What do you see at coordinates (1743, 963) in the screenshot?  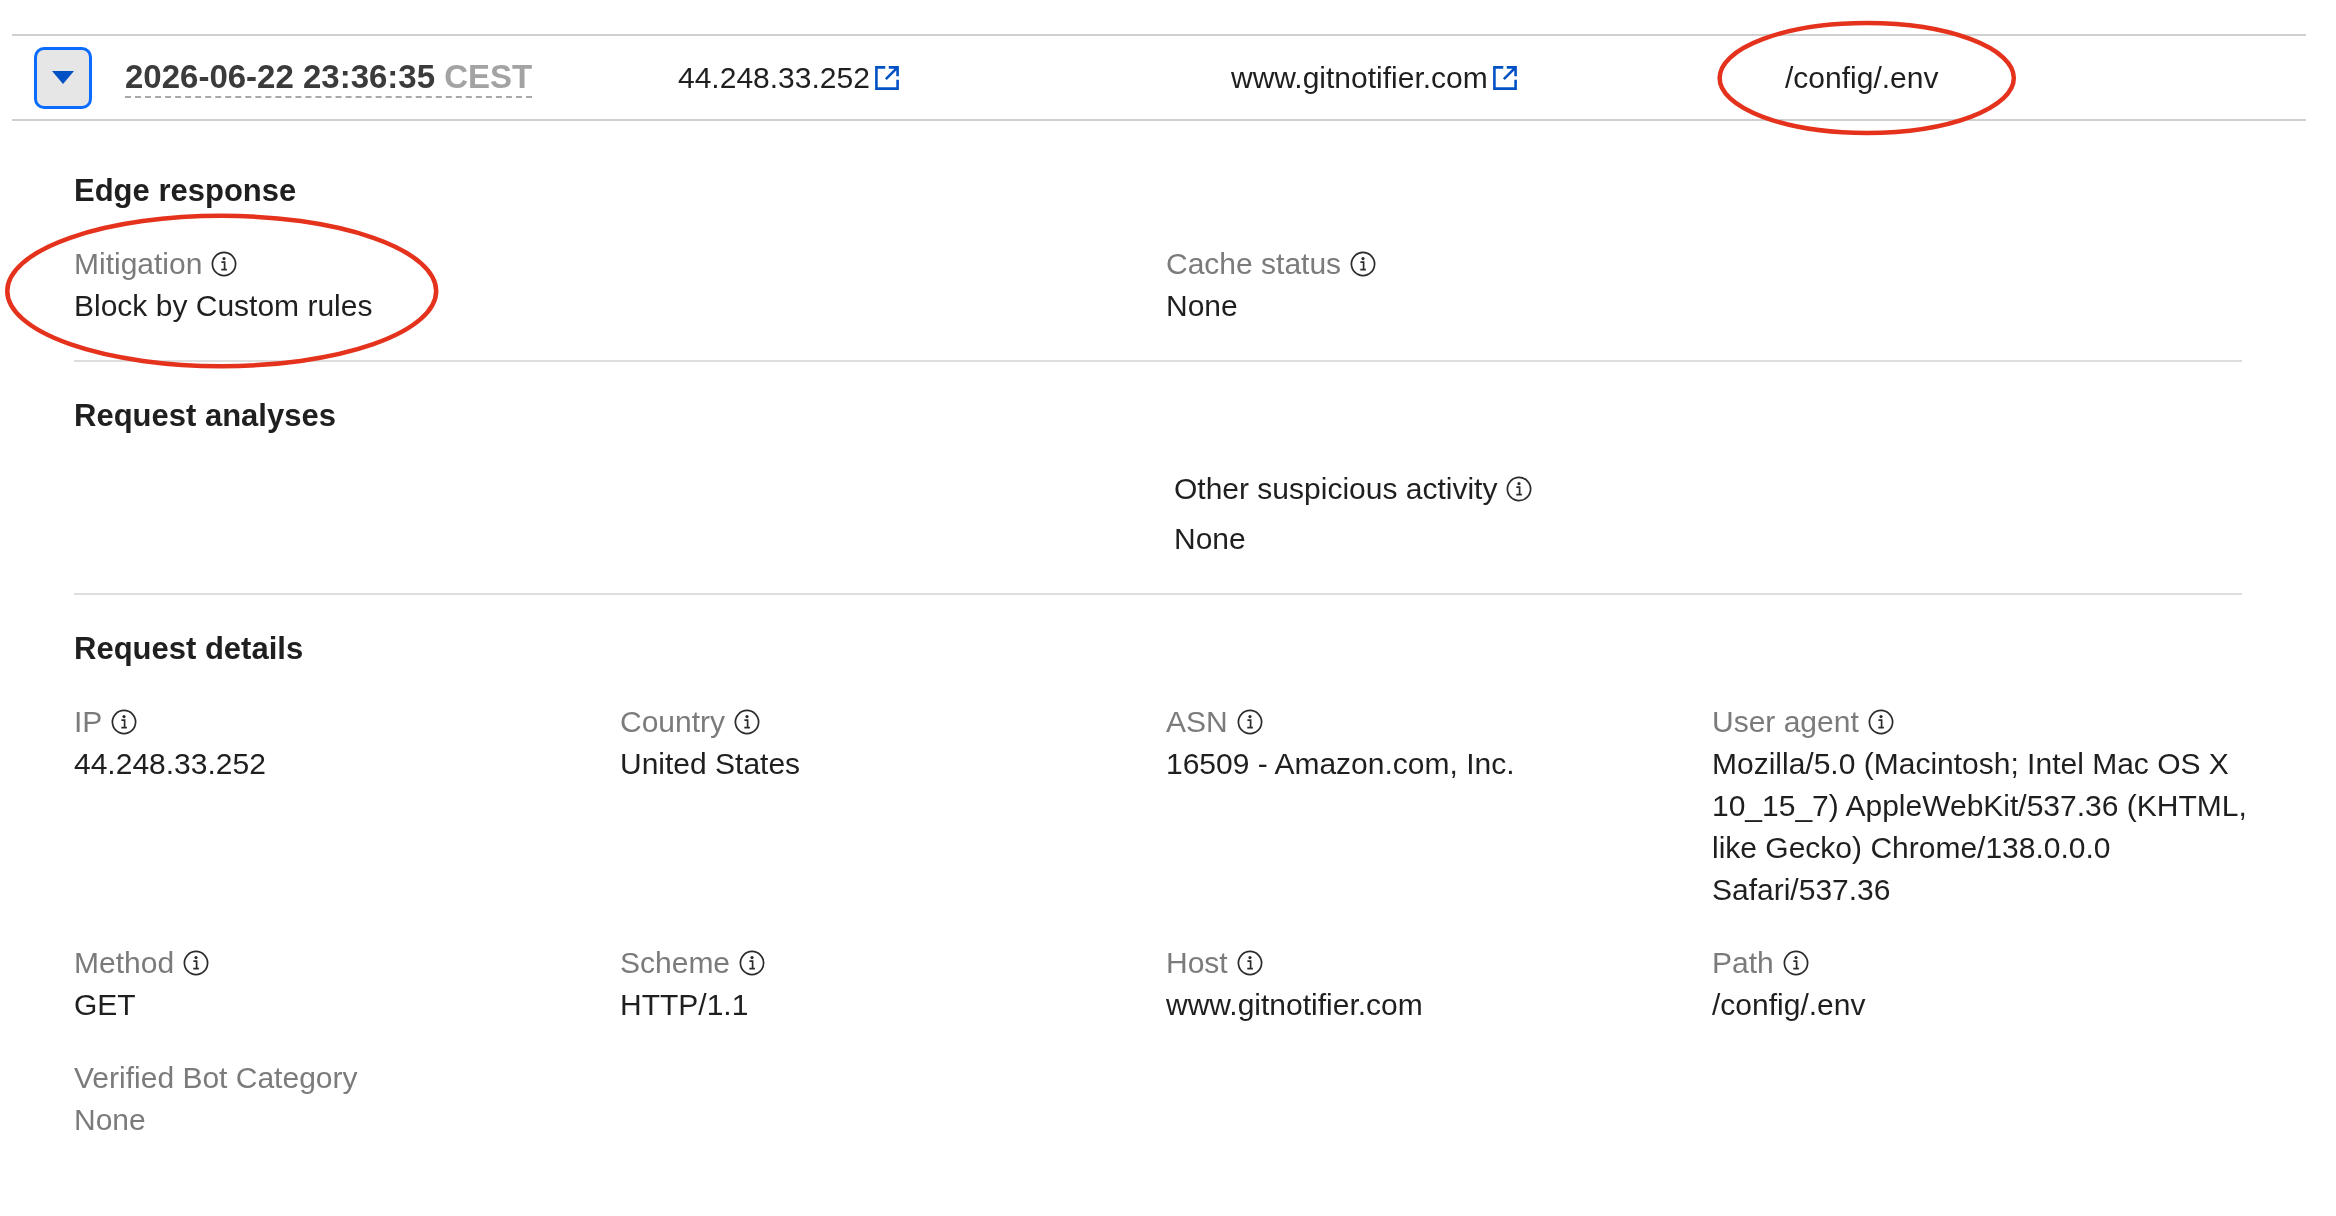 I see `field-label: Path` at bounding box center [1743, 963].